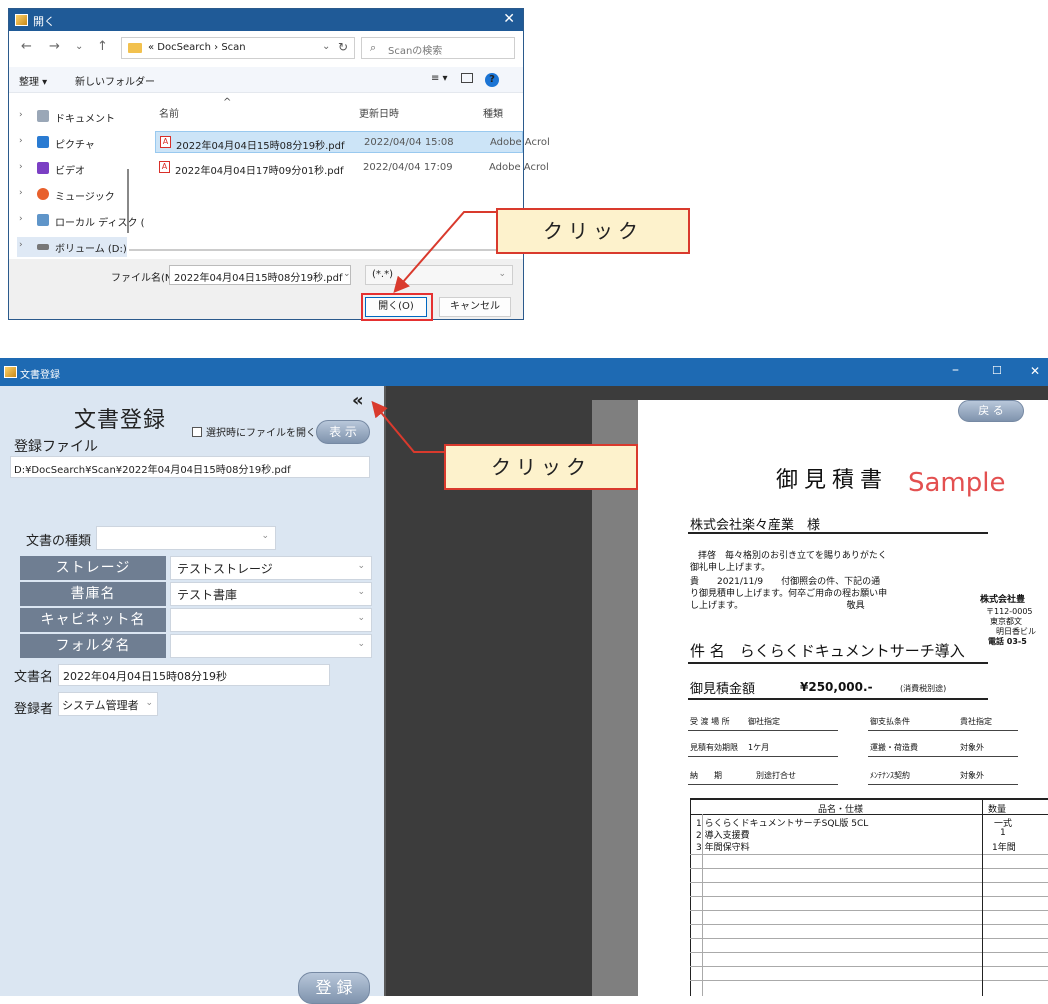 Image resolution: width=1048 pixels, height=1004 pixels. What do you see at coordinates (1003, 600) in the screenshot?
I see `doc-company: 株式会社豊` at bounding box center [1003, 600].